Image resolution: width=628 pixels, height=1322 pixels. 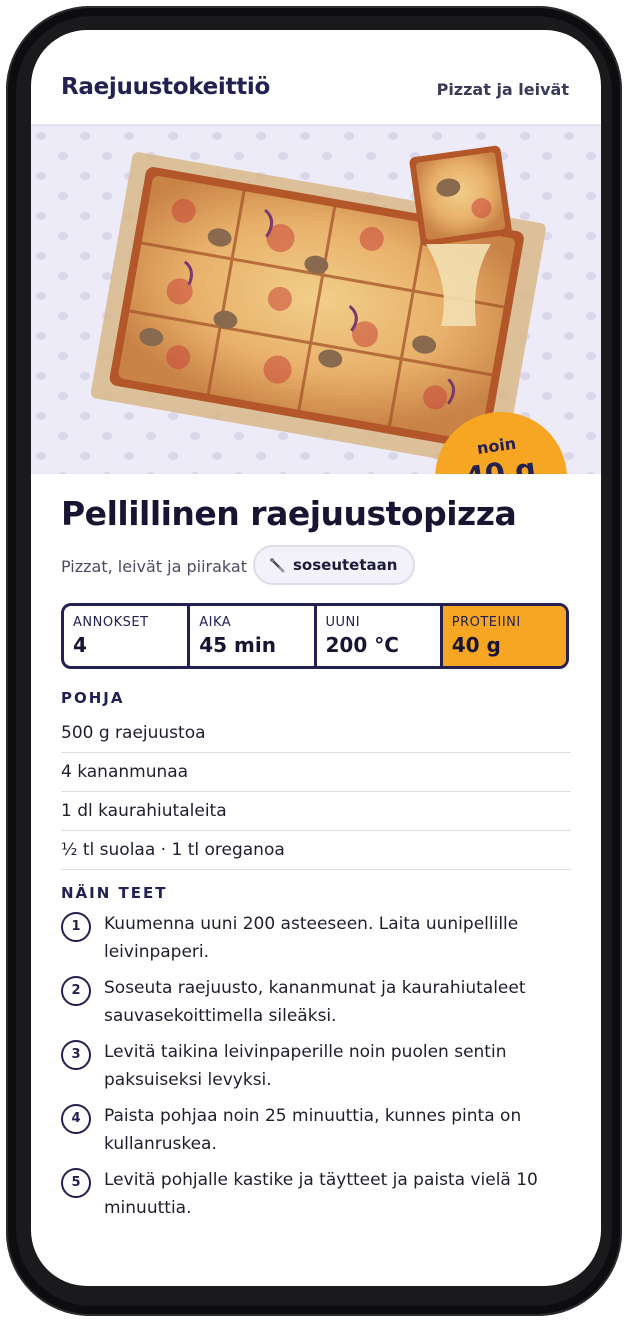 I want to click on stat-label: UUNI, so click(x=343, y=622).